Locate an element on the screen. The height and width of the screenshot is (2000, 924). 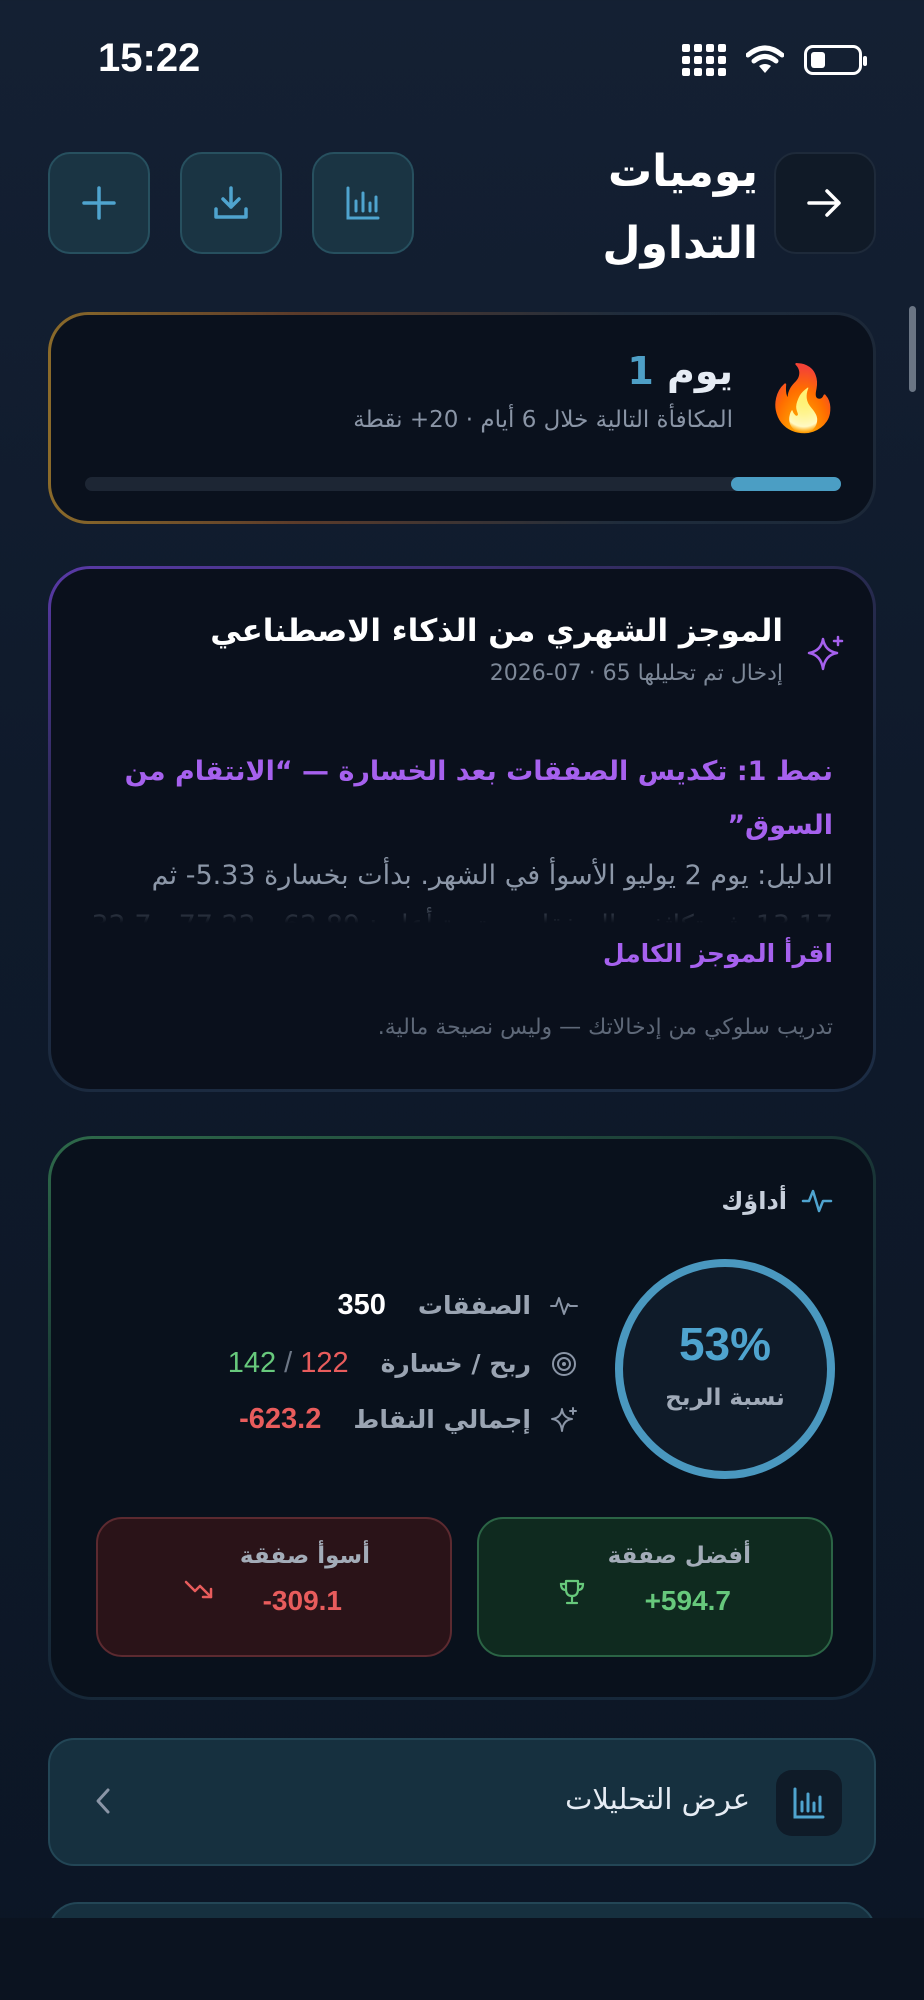
best-trade-value: +594.7 is located at coordinates (687, 1600).